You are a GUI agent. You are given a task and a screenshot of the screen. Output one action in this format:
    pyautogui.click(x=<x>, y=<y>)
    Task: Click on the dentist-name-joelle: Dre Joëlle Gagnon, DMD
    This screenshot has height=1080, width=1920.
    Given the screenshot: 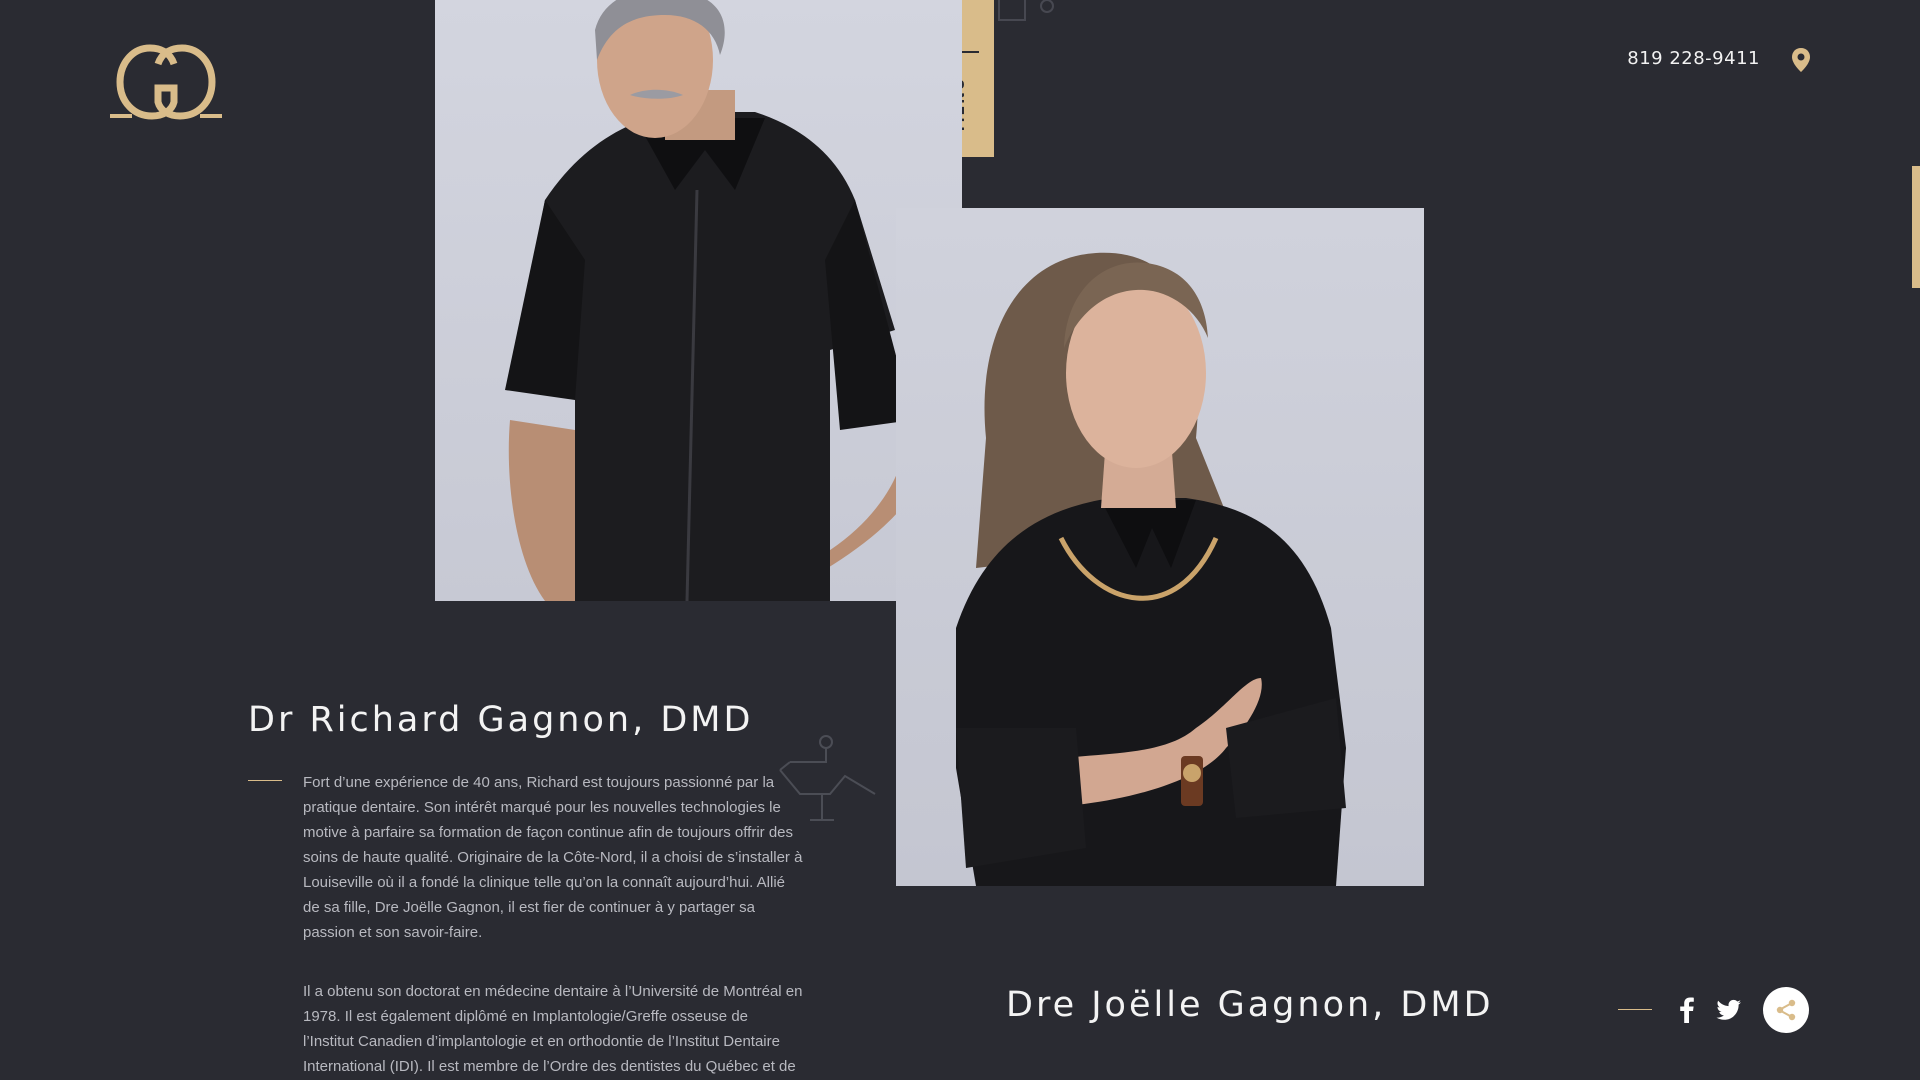 What is the action you would take?
    pyautogui.click(x=1250, y=1005)
    